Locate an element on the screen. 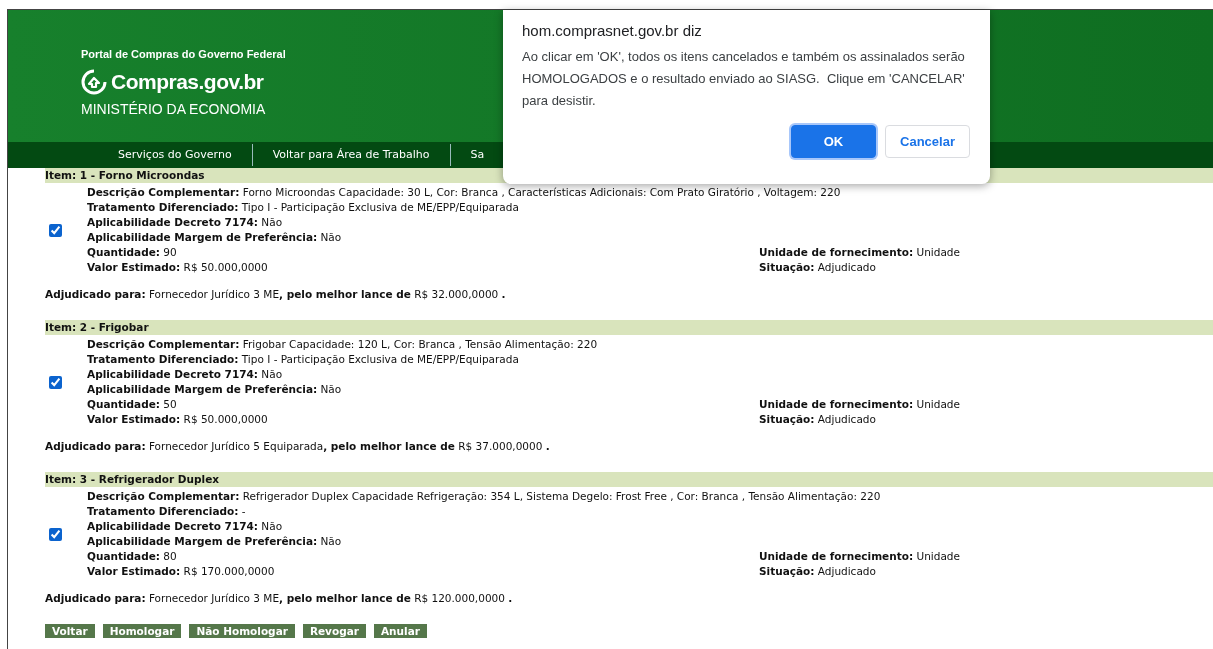 Image resolution: width=1213 pixels, height=649 pixels. nav-link: Sa is located at coordinates (477, 155).